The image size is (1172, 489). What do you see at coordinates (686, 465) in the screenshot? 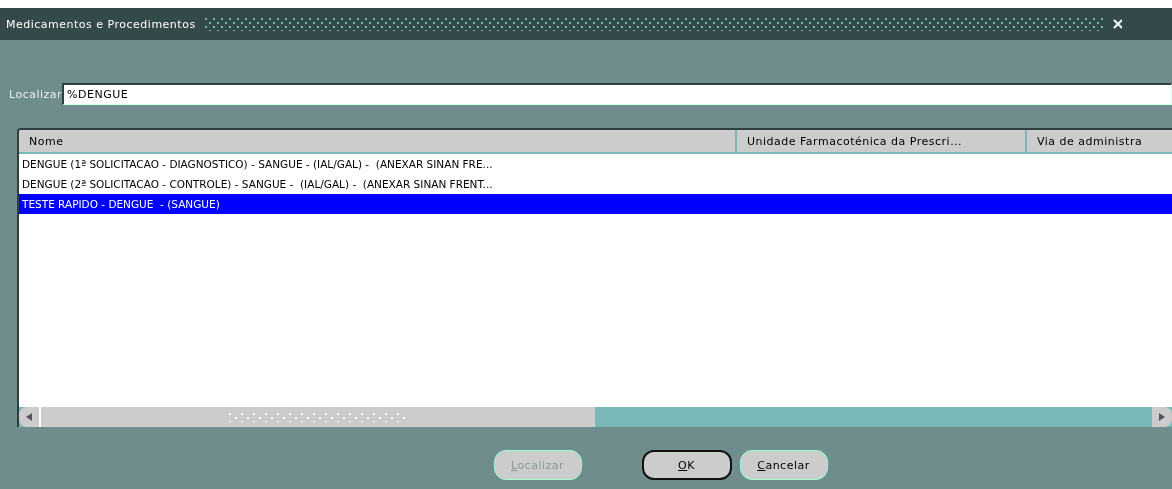
I see `dialog-button: OK` at bounding box center [686, 465].